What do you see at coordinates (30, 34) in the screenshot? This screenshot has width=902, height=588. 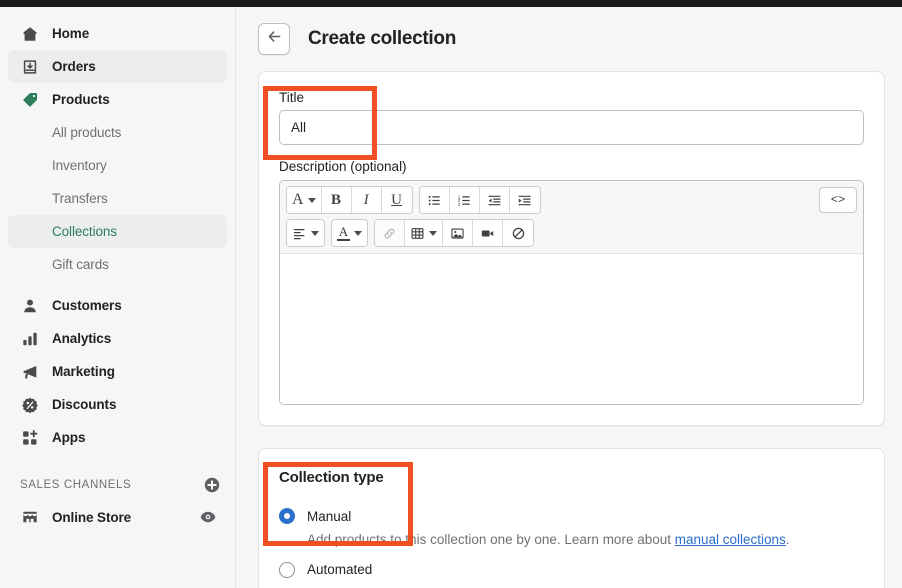 I see `home-icon` at bounding box center [30, 34].